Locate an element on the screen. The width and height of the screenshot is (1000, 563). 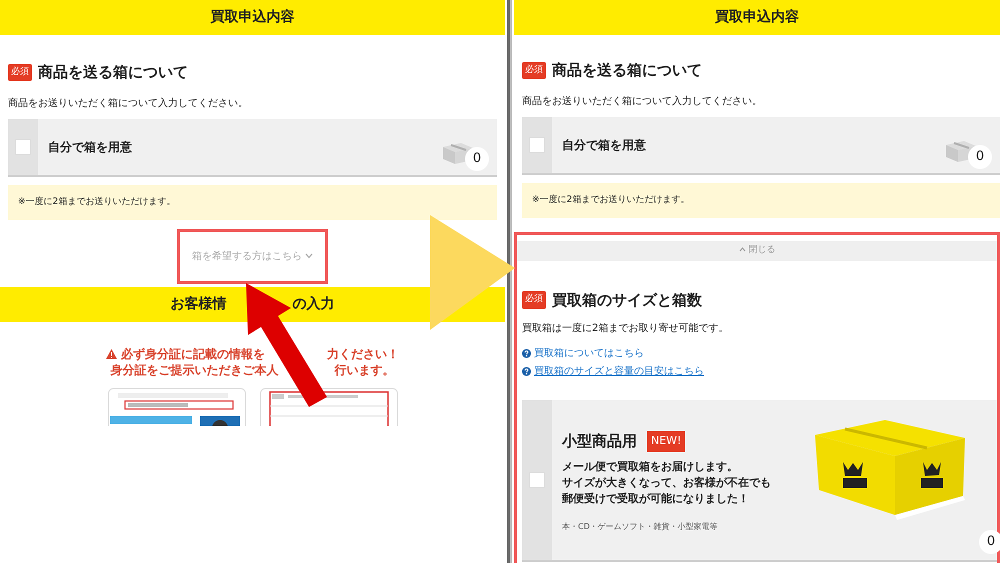
product-description: メール便で買取箱をお届けします。 is located at coordinates (650, 466).